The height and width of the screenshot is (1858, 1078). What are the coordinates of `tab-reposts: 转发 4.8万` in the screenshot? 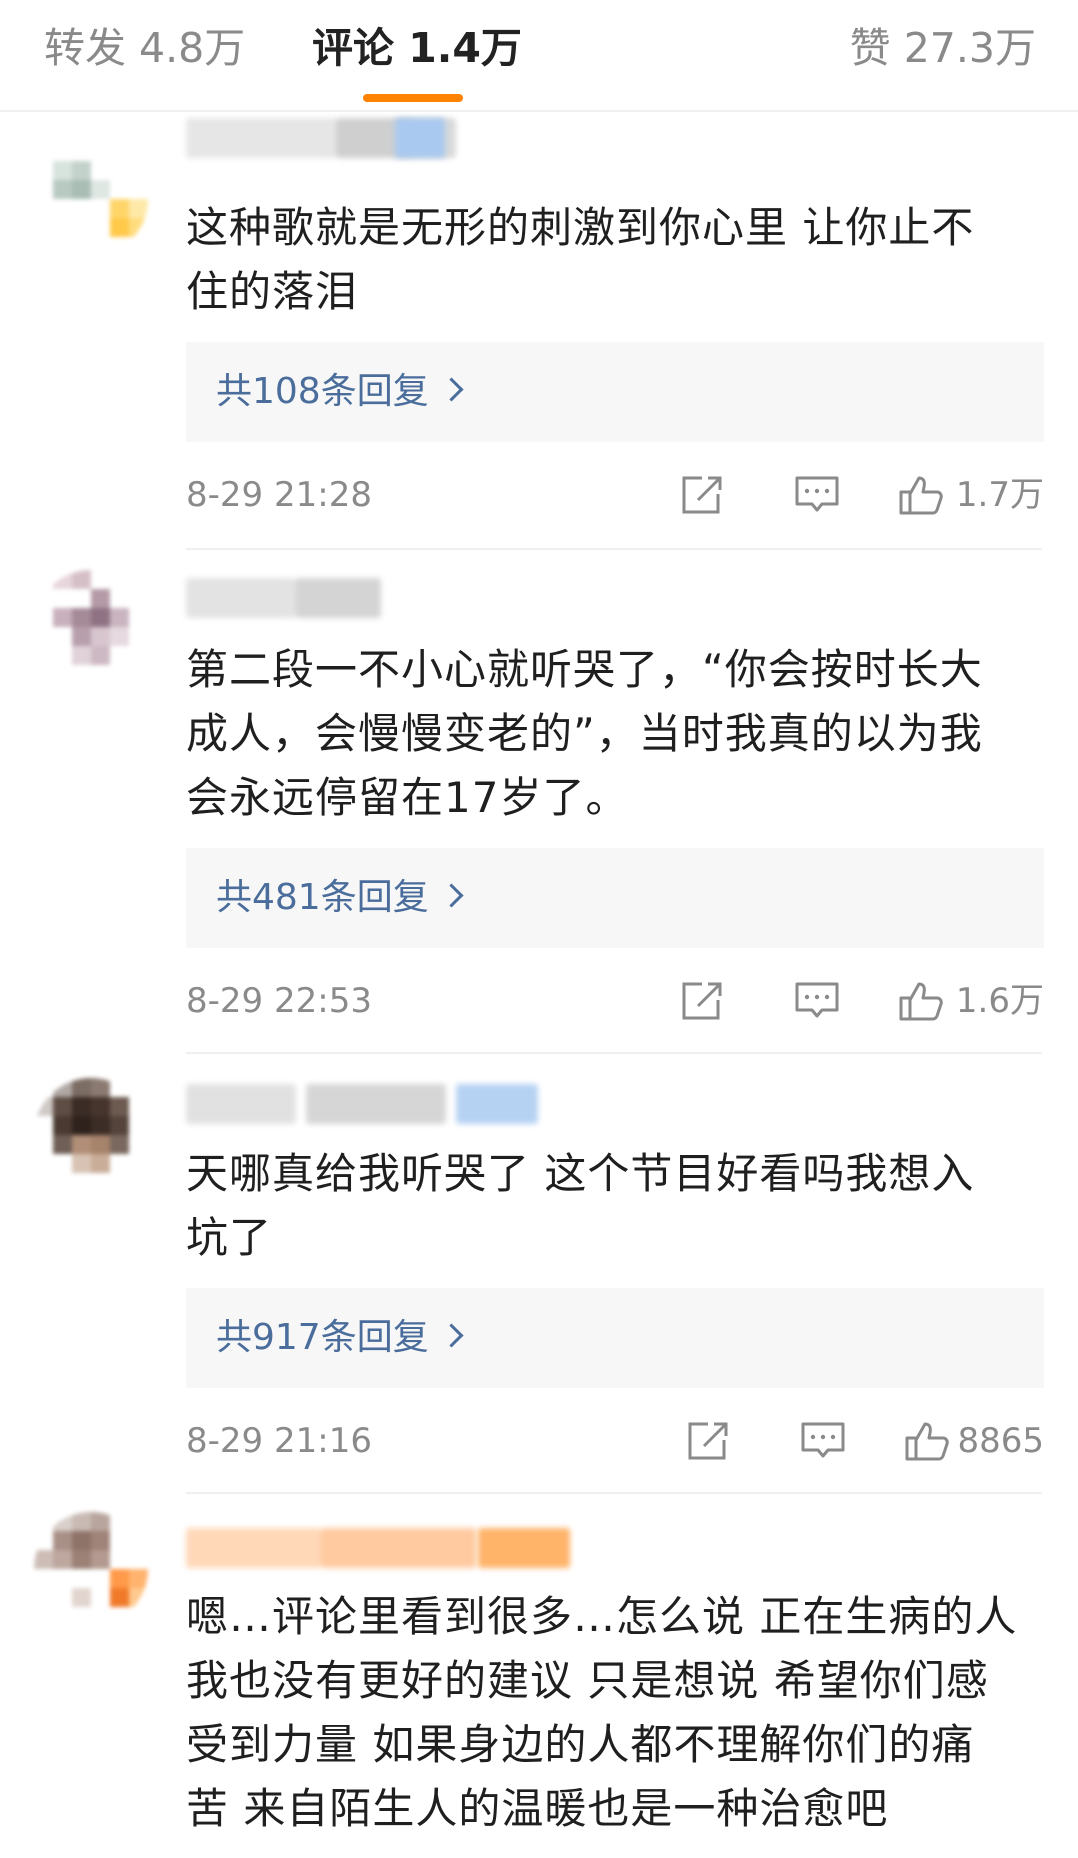 It's located at (144, 48).